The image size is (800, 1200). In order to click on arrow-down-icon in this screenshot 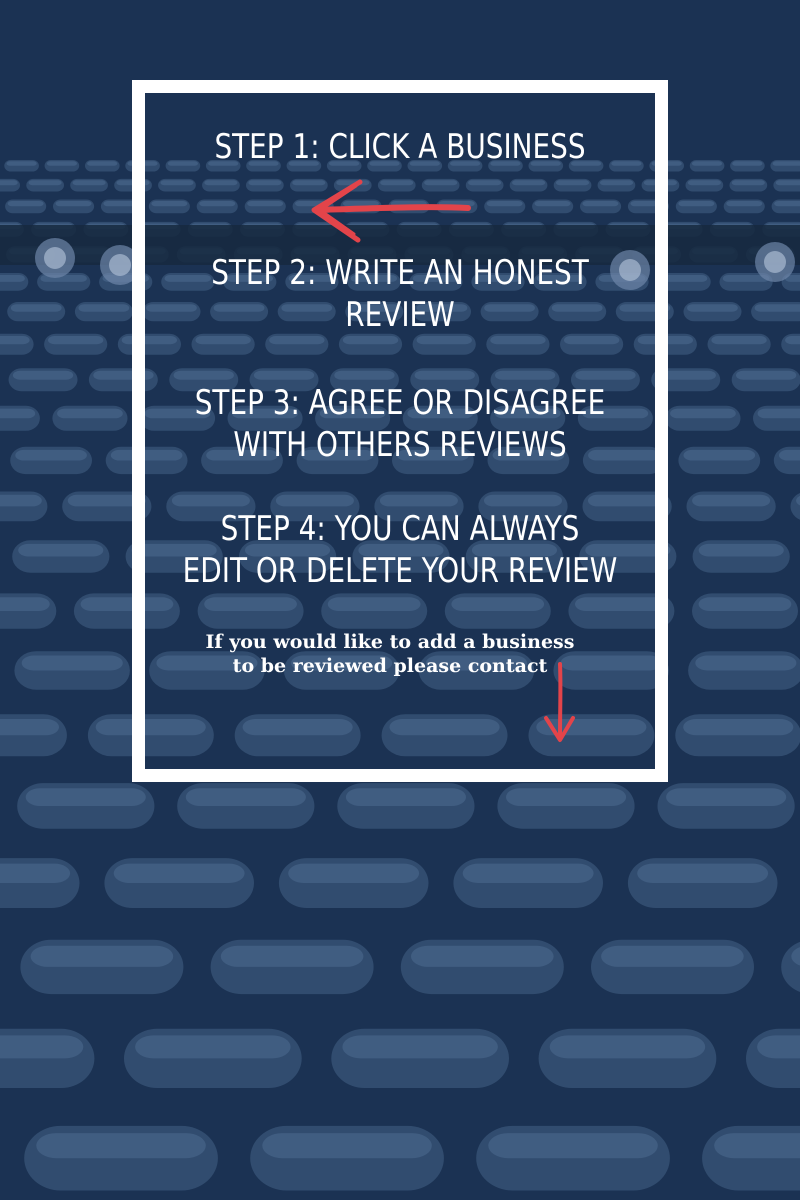, I will do `click(559, 702)`.